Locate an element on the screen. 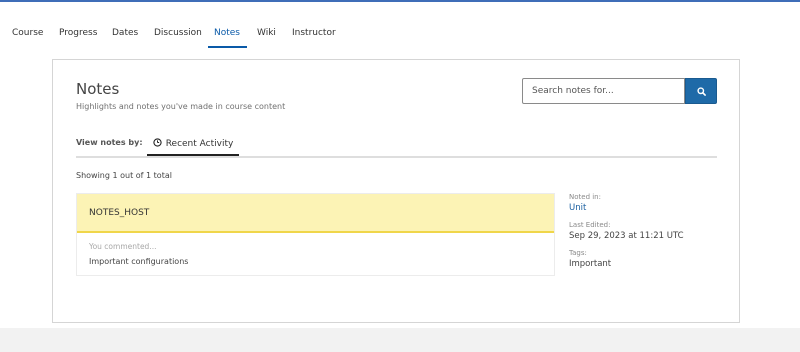 This screenshot has width=800, height=352. tags-value: Important is located at coordinates (590, 264).